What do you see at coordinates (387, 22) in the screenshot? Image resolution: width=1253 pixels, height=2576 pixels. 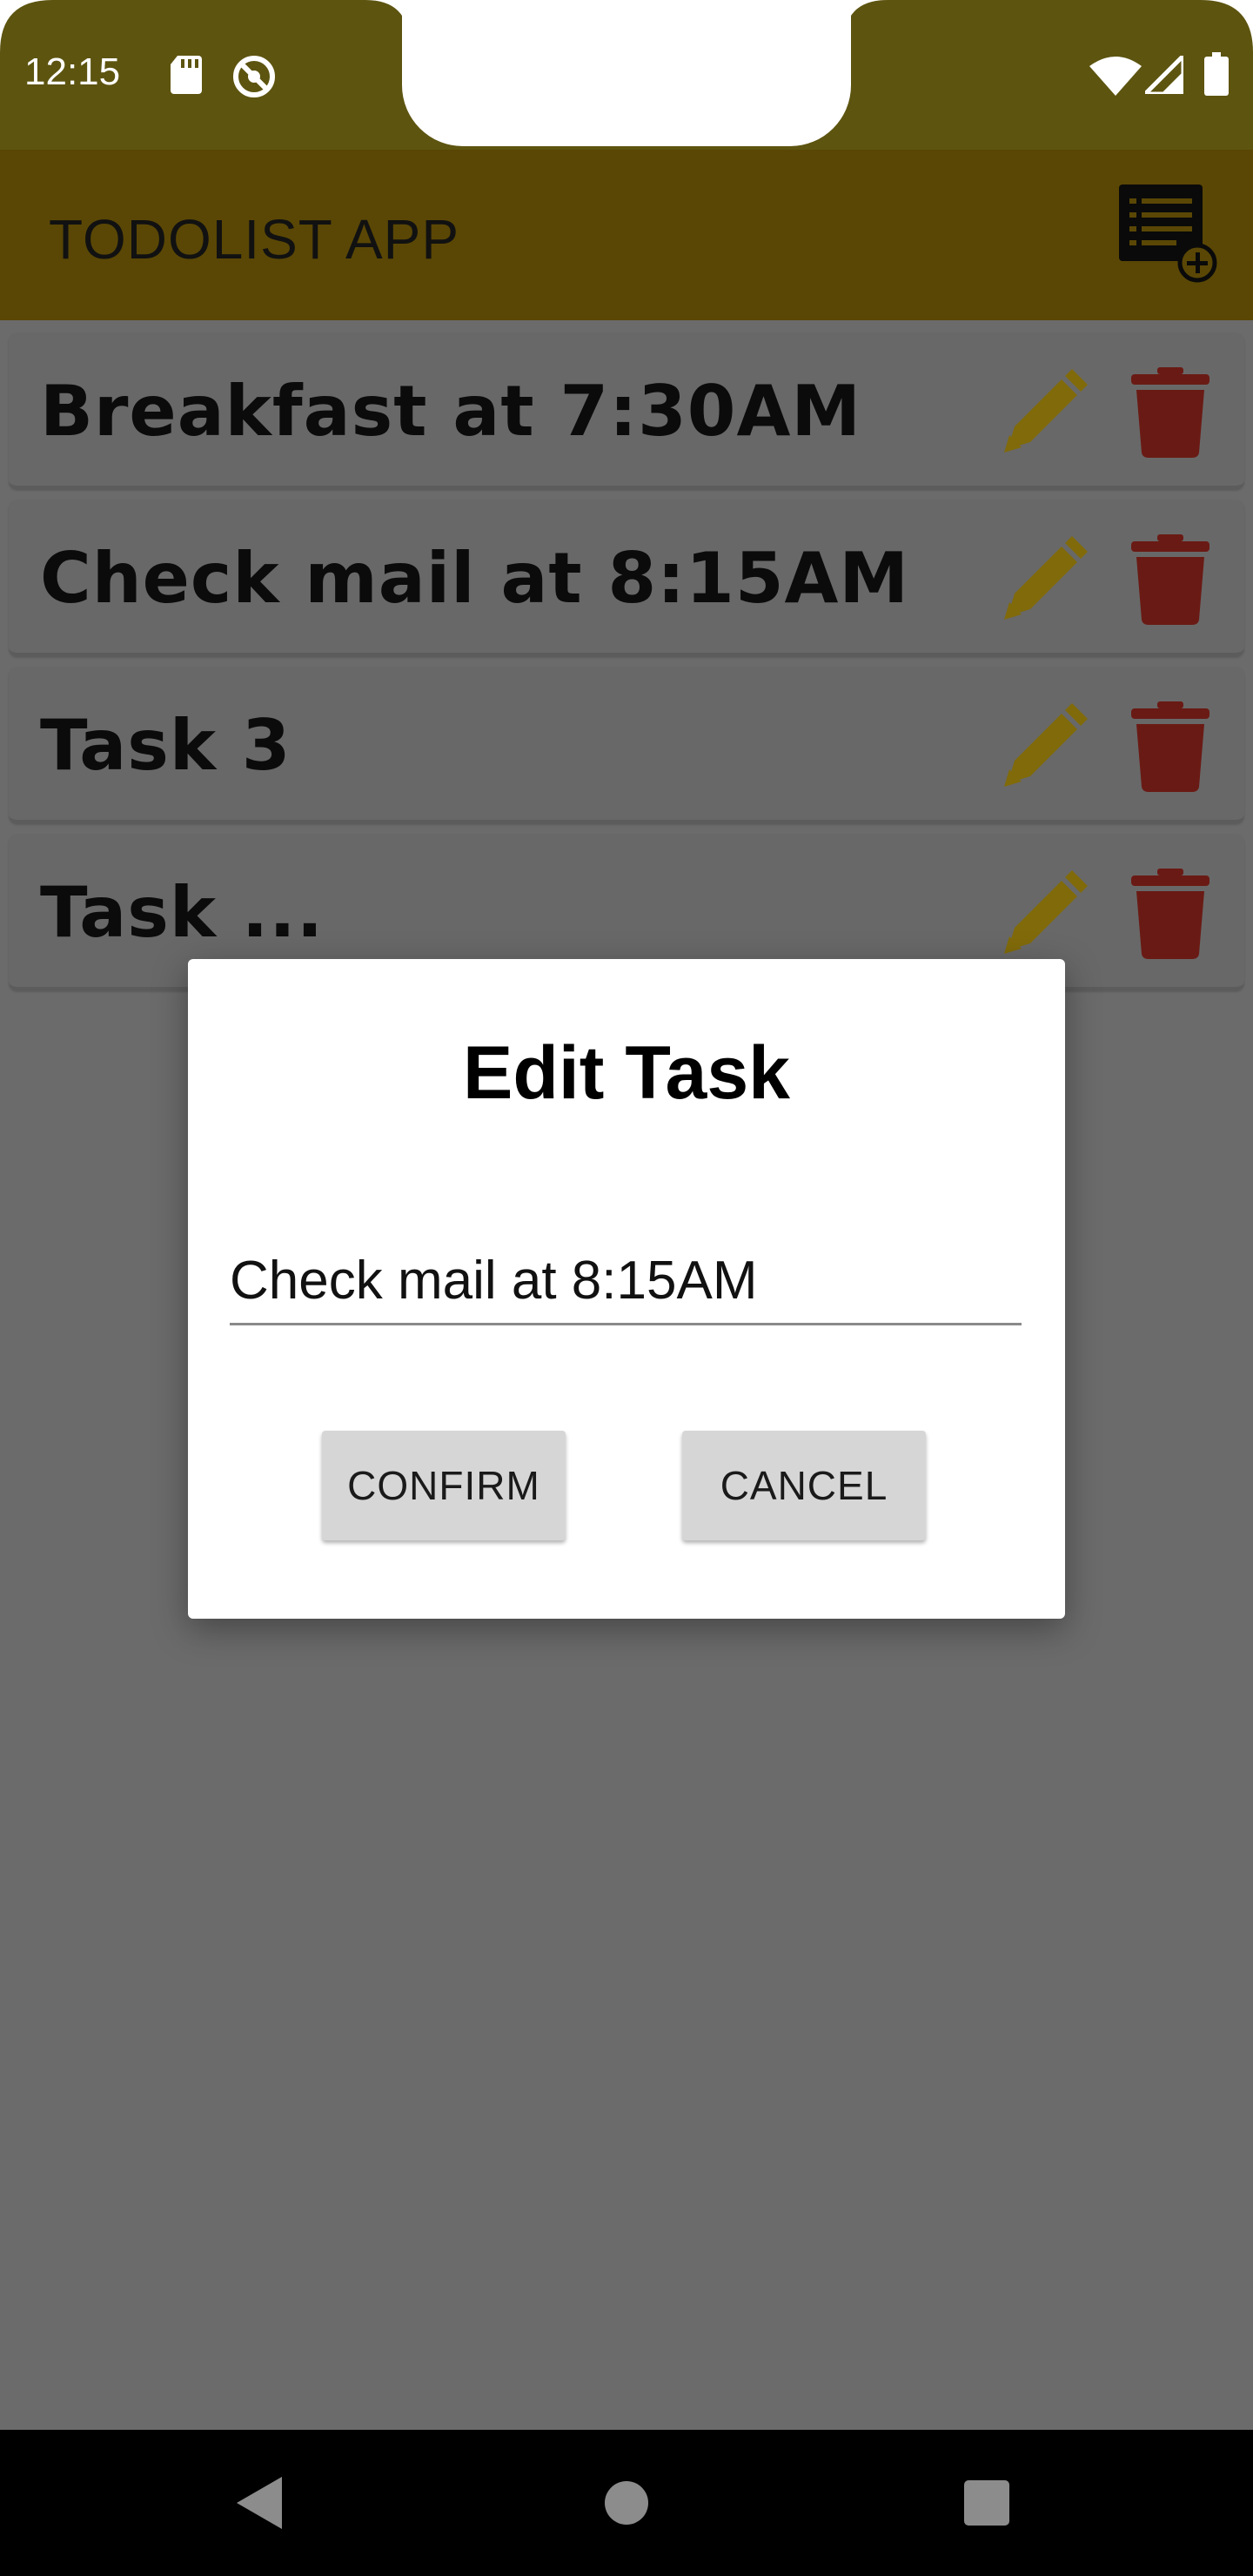 I see `notch-left-curve` at bounding box center [387, 22].